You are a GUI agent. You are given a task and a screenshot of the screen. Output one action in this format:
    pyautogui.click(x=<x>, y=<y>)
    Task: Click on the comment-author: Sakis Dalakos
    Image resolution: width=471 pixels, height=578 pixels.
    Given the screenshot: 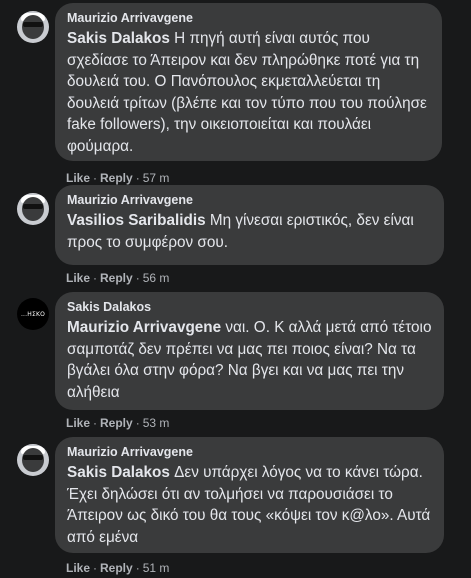 What is the action you would take?
    pyautogui.click(x=249, y=307)
    